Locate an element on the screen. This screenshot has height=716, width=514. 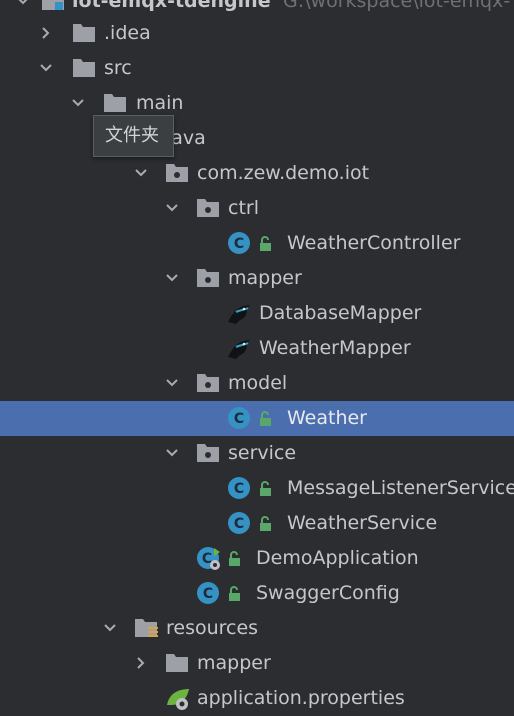
tree-row-idea: .idea is located at coordinates (257, 33).